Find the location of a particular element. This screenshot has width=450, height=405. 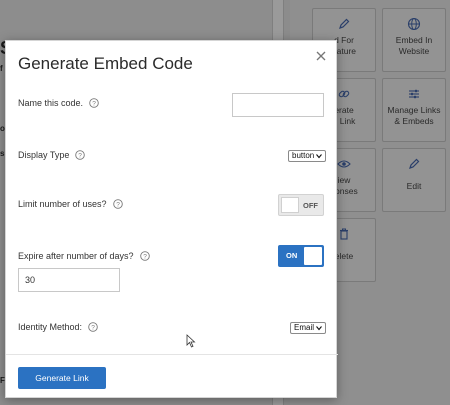

globe-icon is located at coordinates (414, 24).